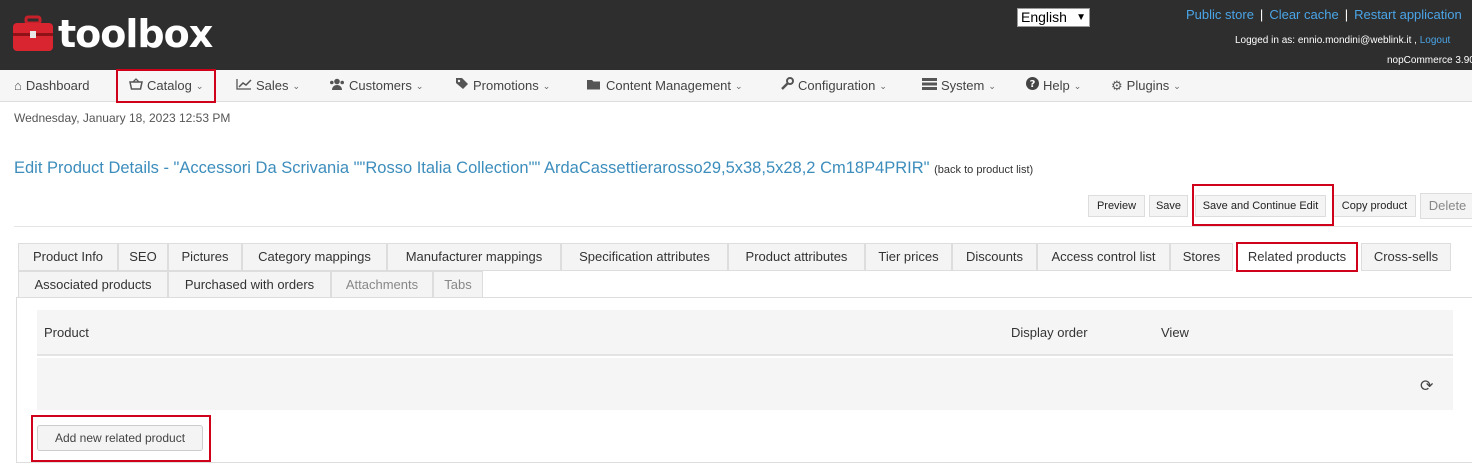 The height and width of the screenshot is (473, 1472). What do you see at coordinates (33, 34) in the screenshot?
I see `toolbox-icon` at bounding box center [33, 34].